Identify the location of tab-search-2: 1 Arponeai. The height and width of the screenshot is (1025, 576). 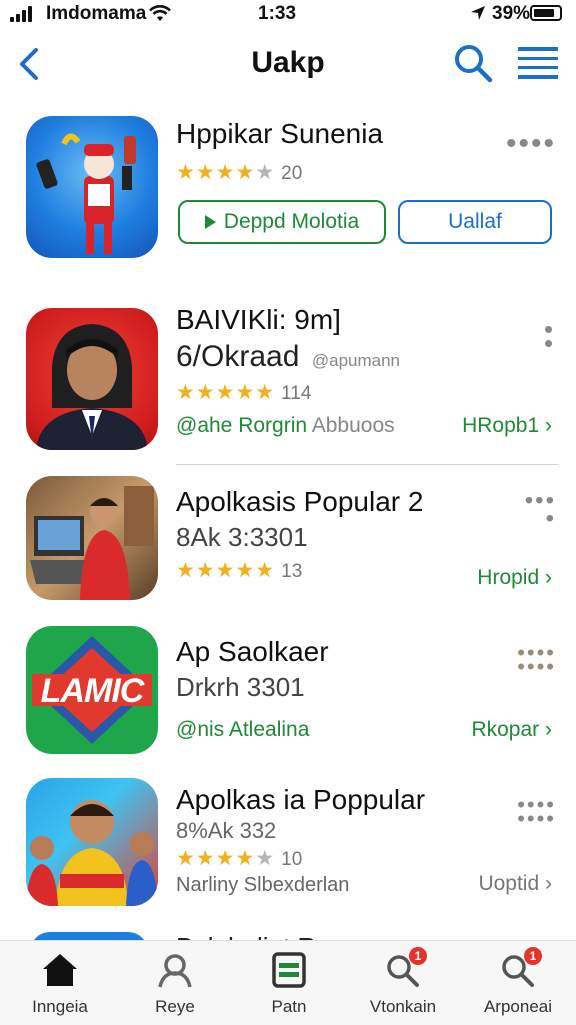
(518, 982).